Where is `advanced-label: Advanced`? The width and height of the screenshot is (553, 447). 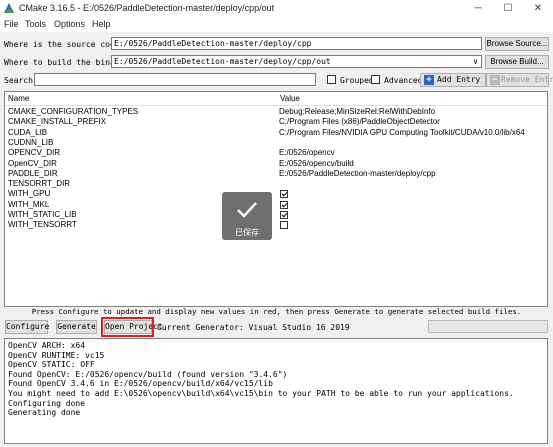
advanced-label: Advanced is located at coordinates (403, 80).